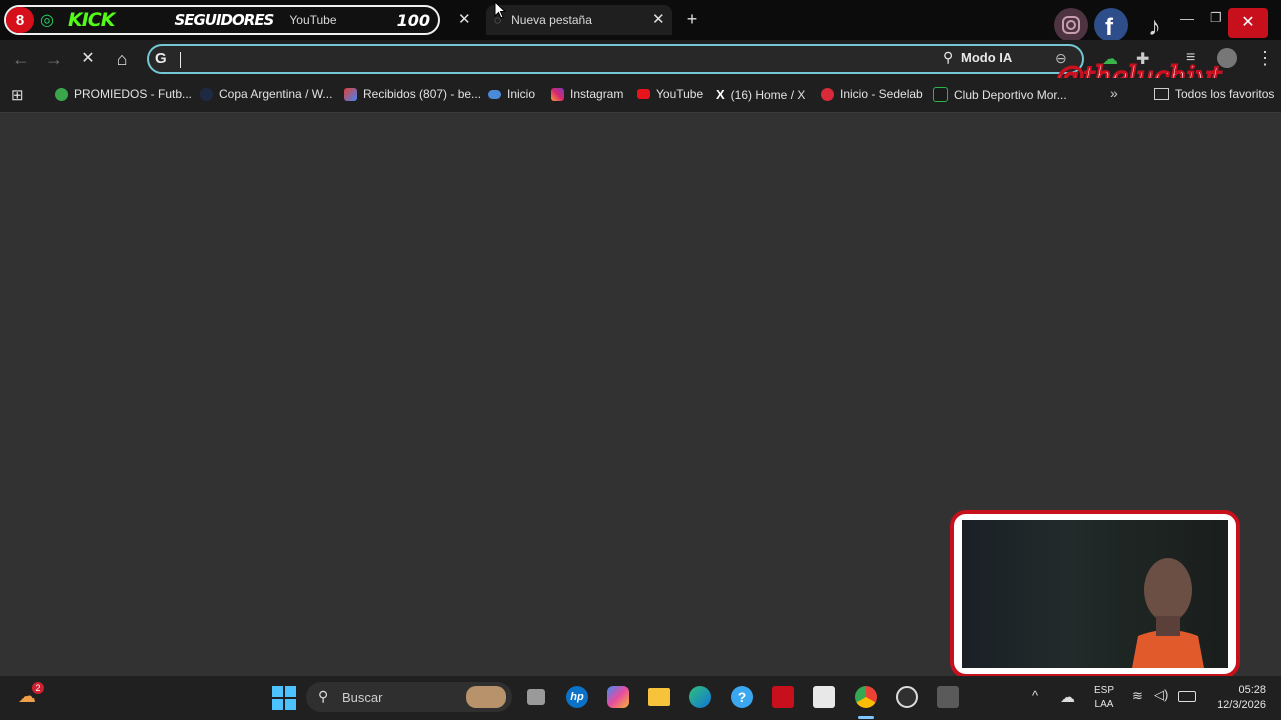 The height and width of the screenshot is (720, 1281). I want to click on start-button, so click(284, 698).